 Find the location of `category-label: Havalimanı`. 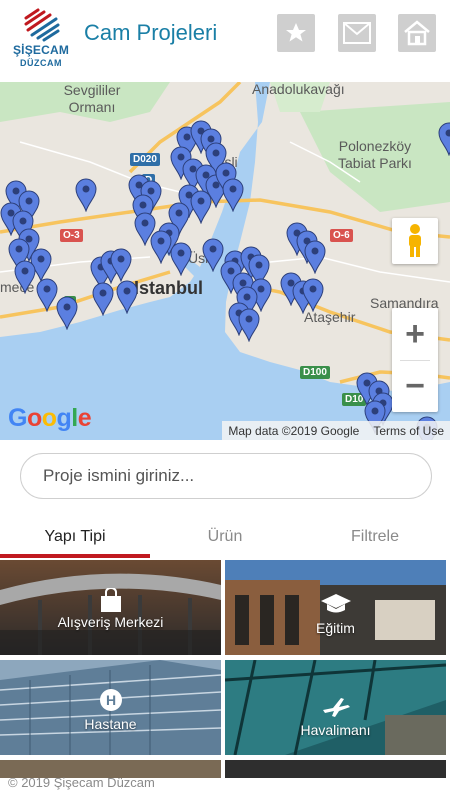

category-label: Havalimanı is located at coordinates (335, 730).